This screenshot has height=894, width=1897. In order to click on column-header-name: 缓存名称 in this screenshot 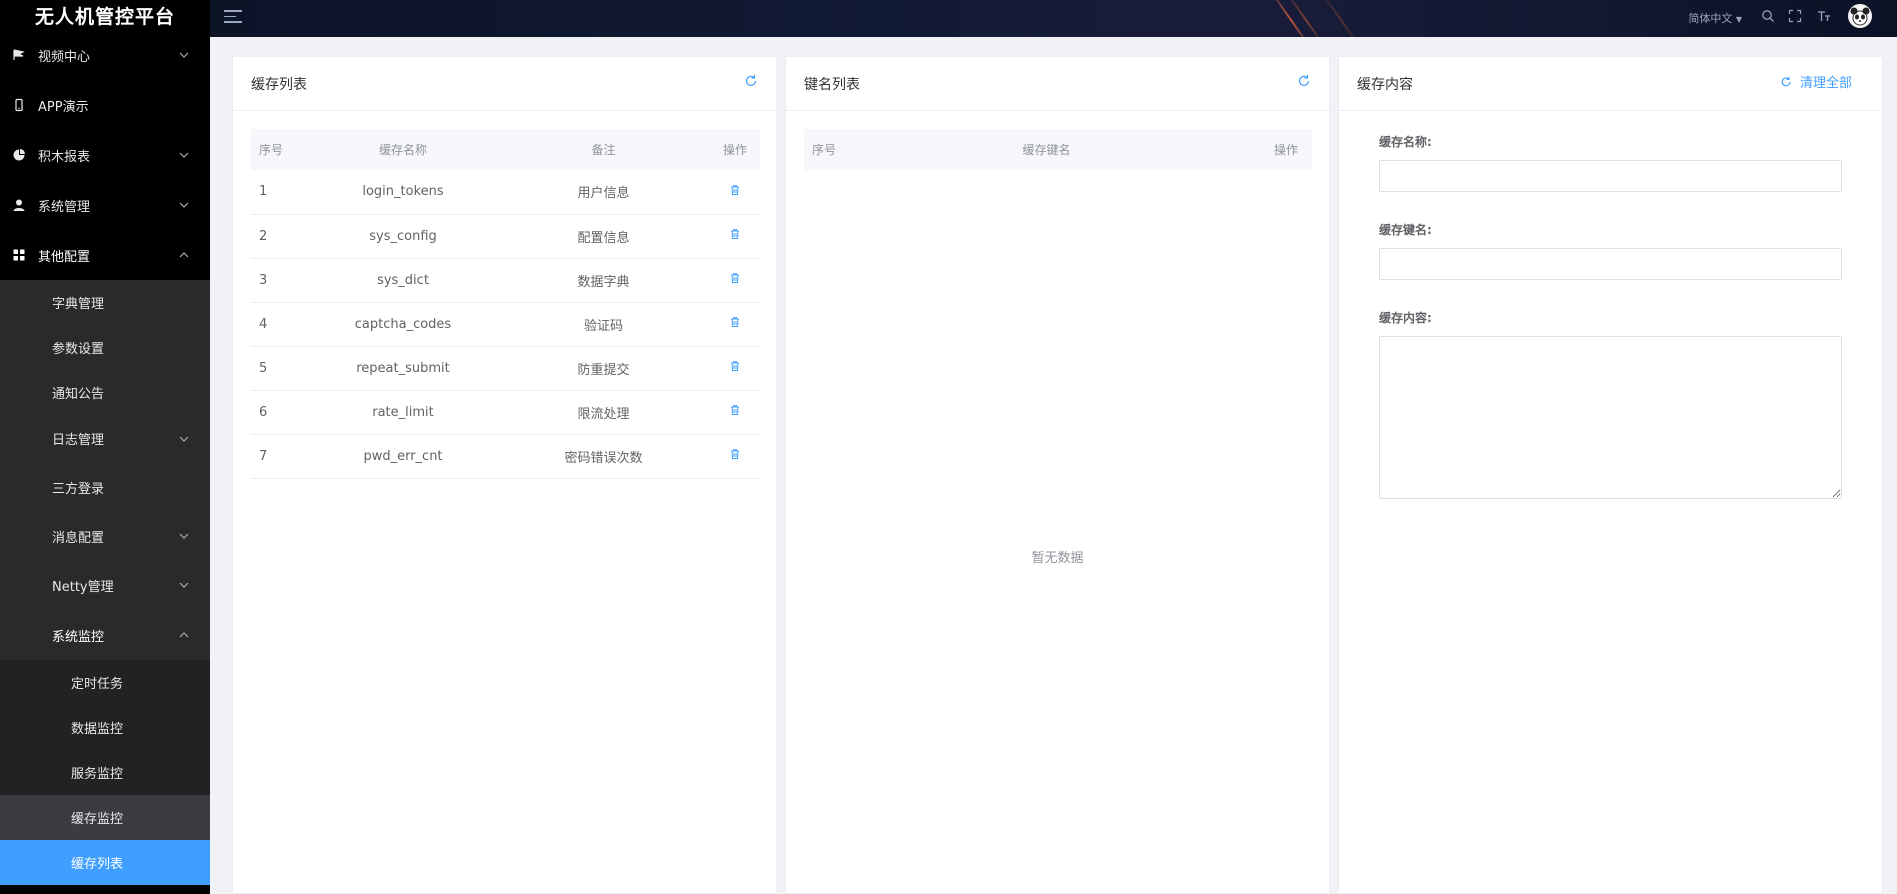, I will do `click(403, 149)`.